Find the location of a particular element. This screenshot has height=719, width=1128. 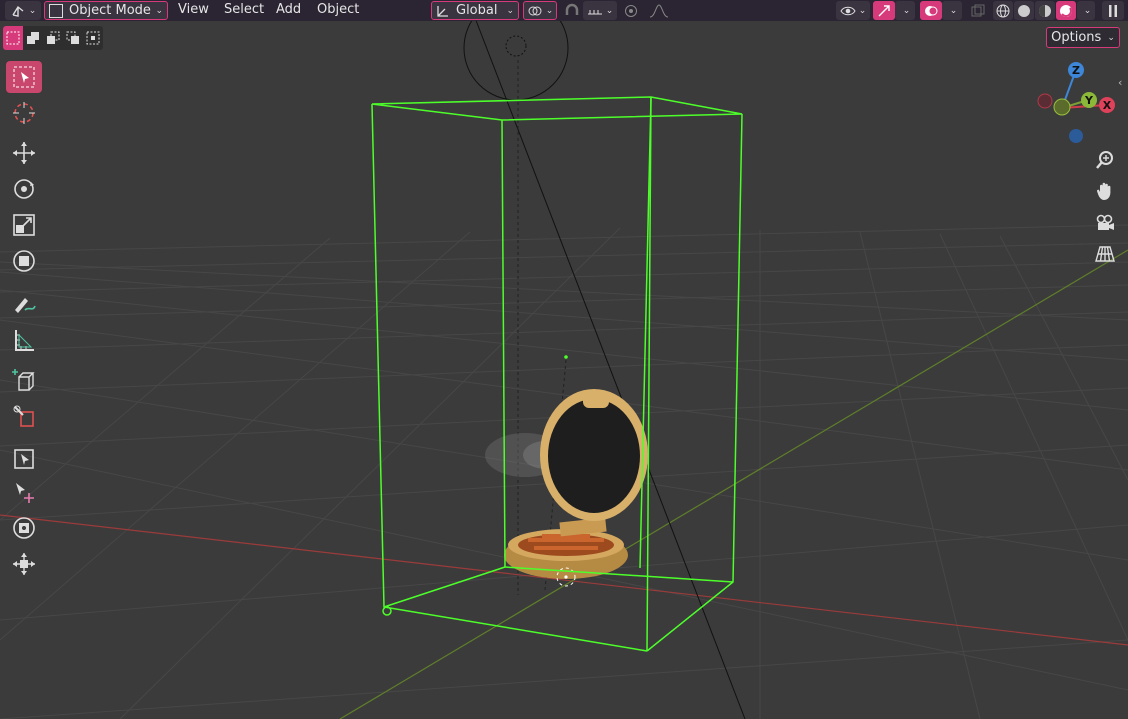

visibility-button: ⌄ is located at coordinates (853, 10).